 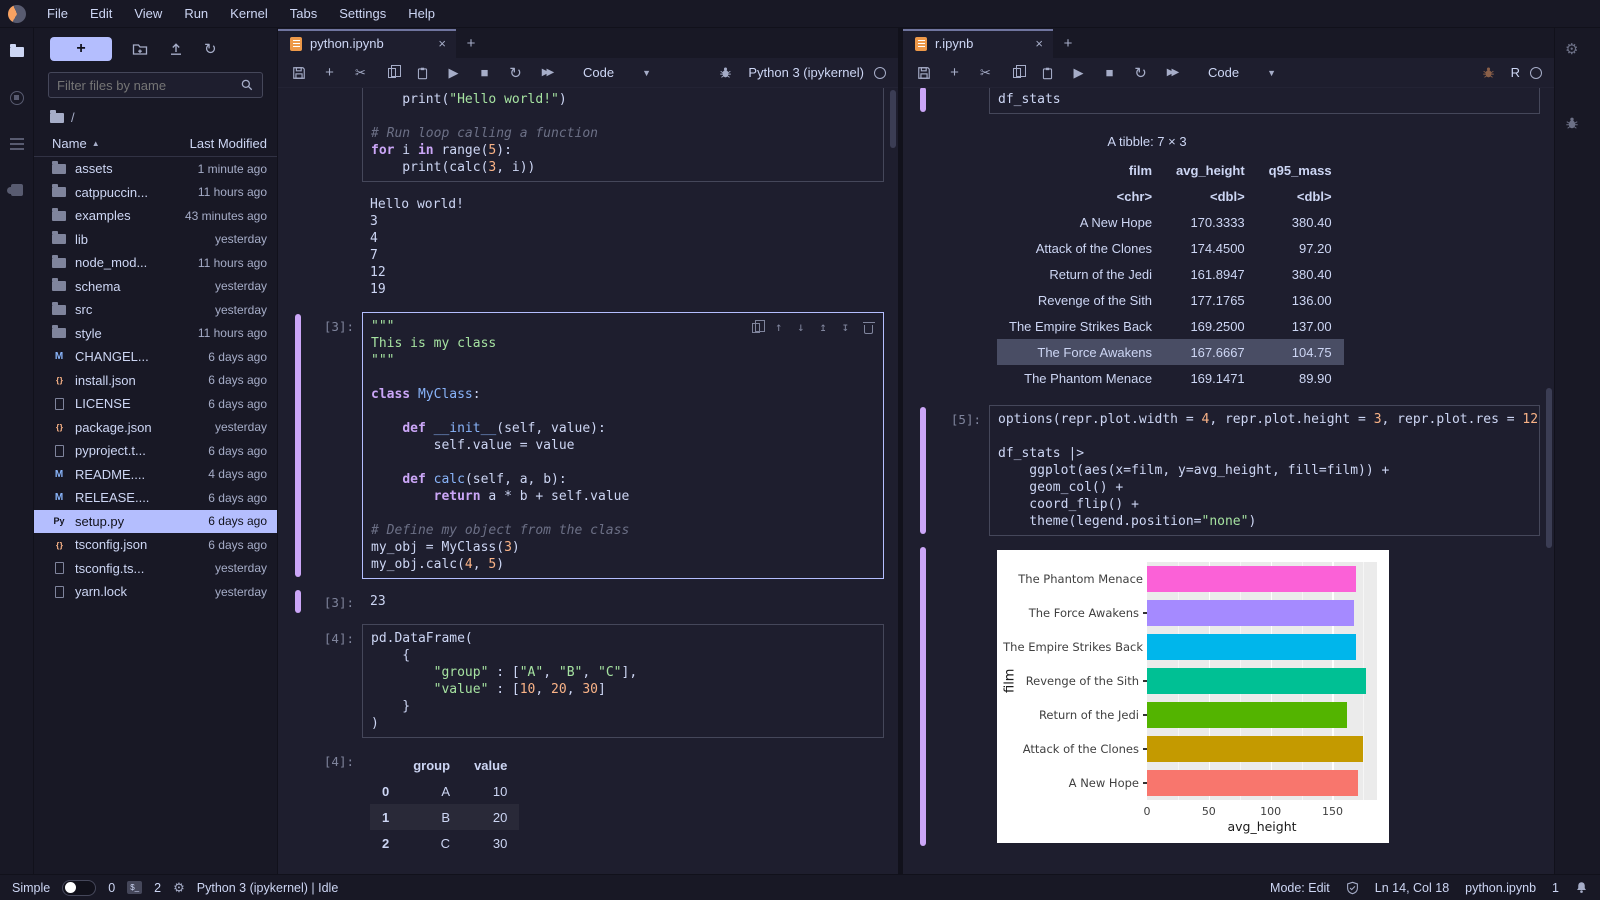 I want to click on file-row: RELEASE.... 6 days ago, so click(x=155, y=498).